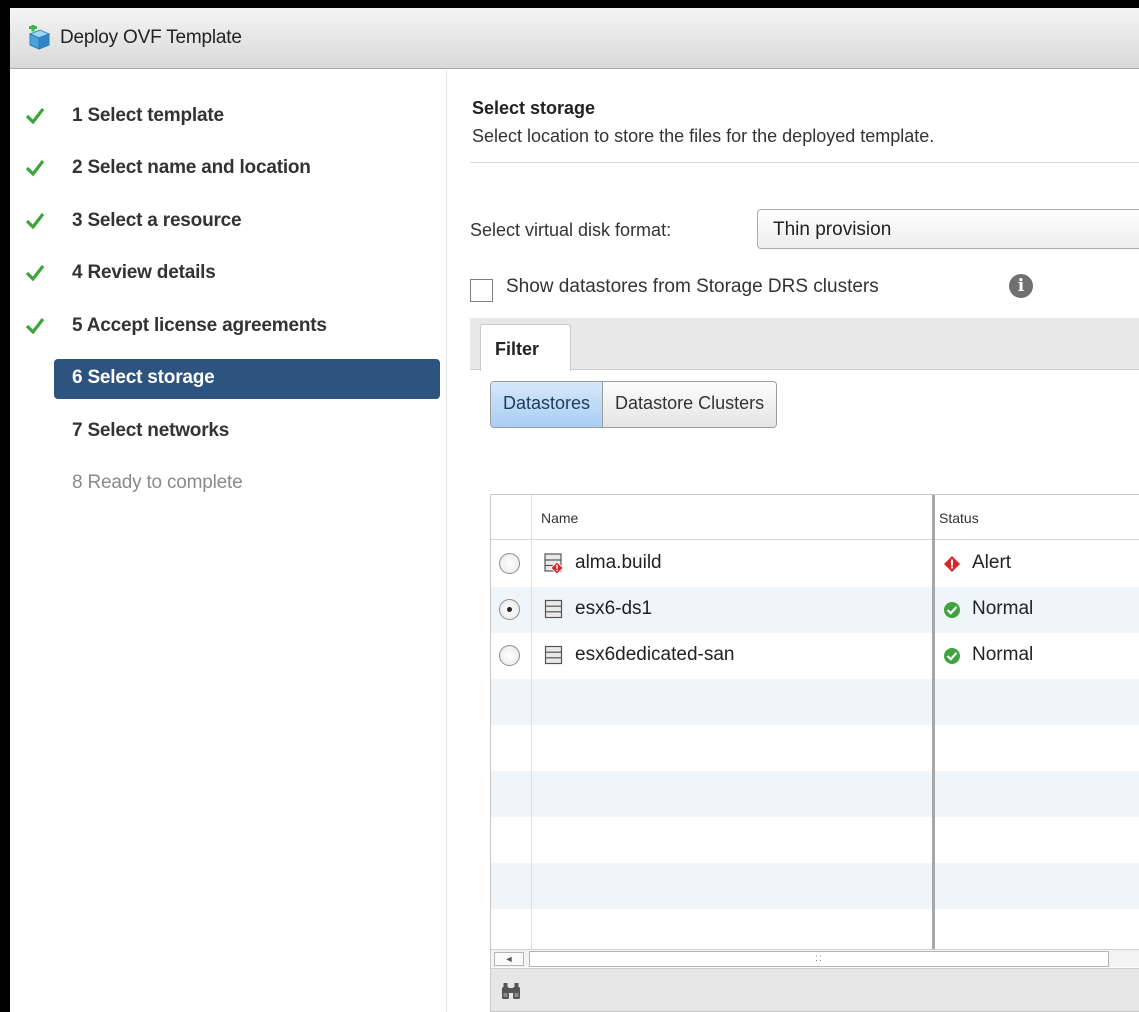 The height and width of the screenshot is (1012, 1139). What do you see at coordinates (655, 654) in the screenshot?
I see `datastore-name: esx6dedicated-san` at bounding box center [655, 654].